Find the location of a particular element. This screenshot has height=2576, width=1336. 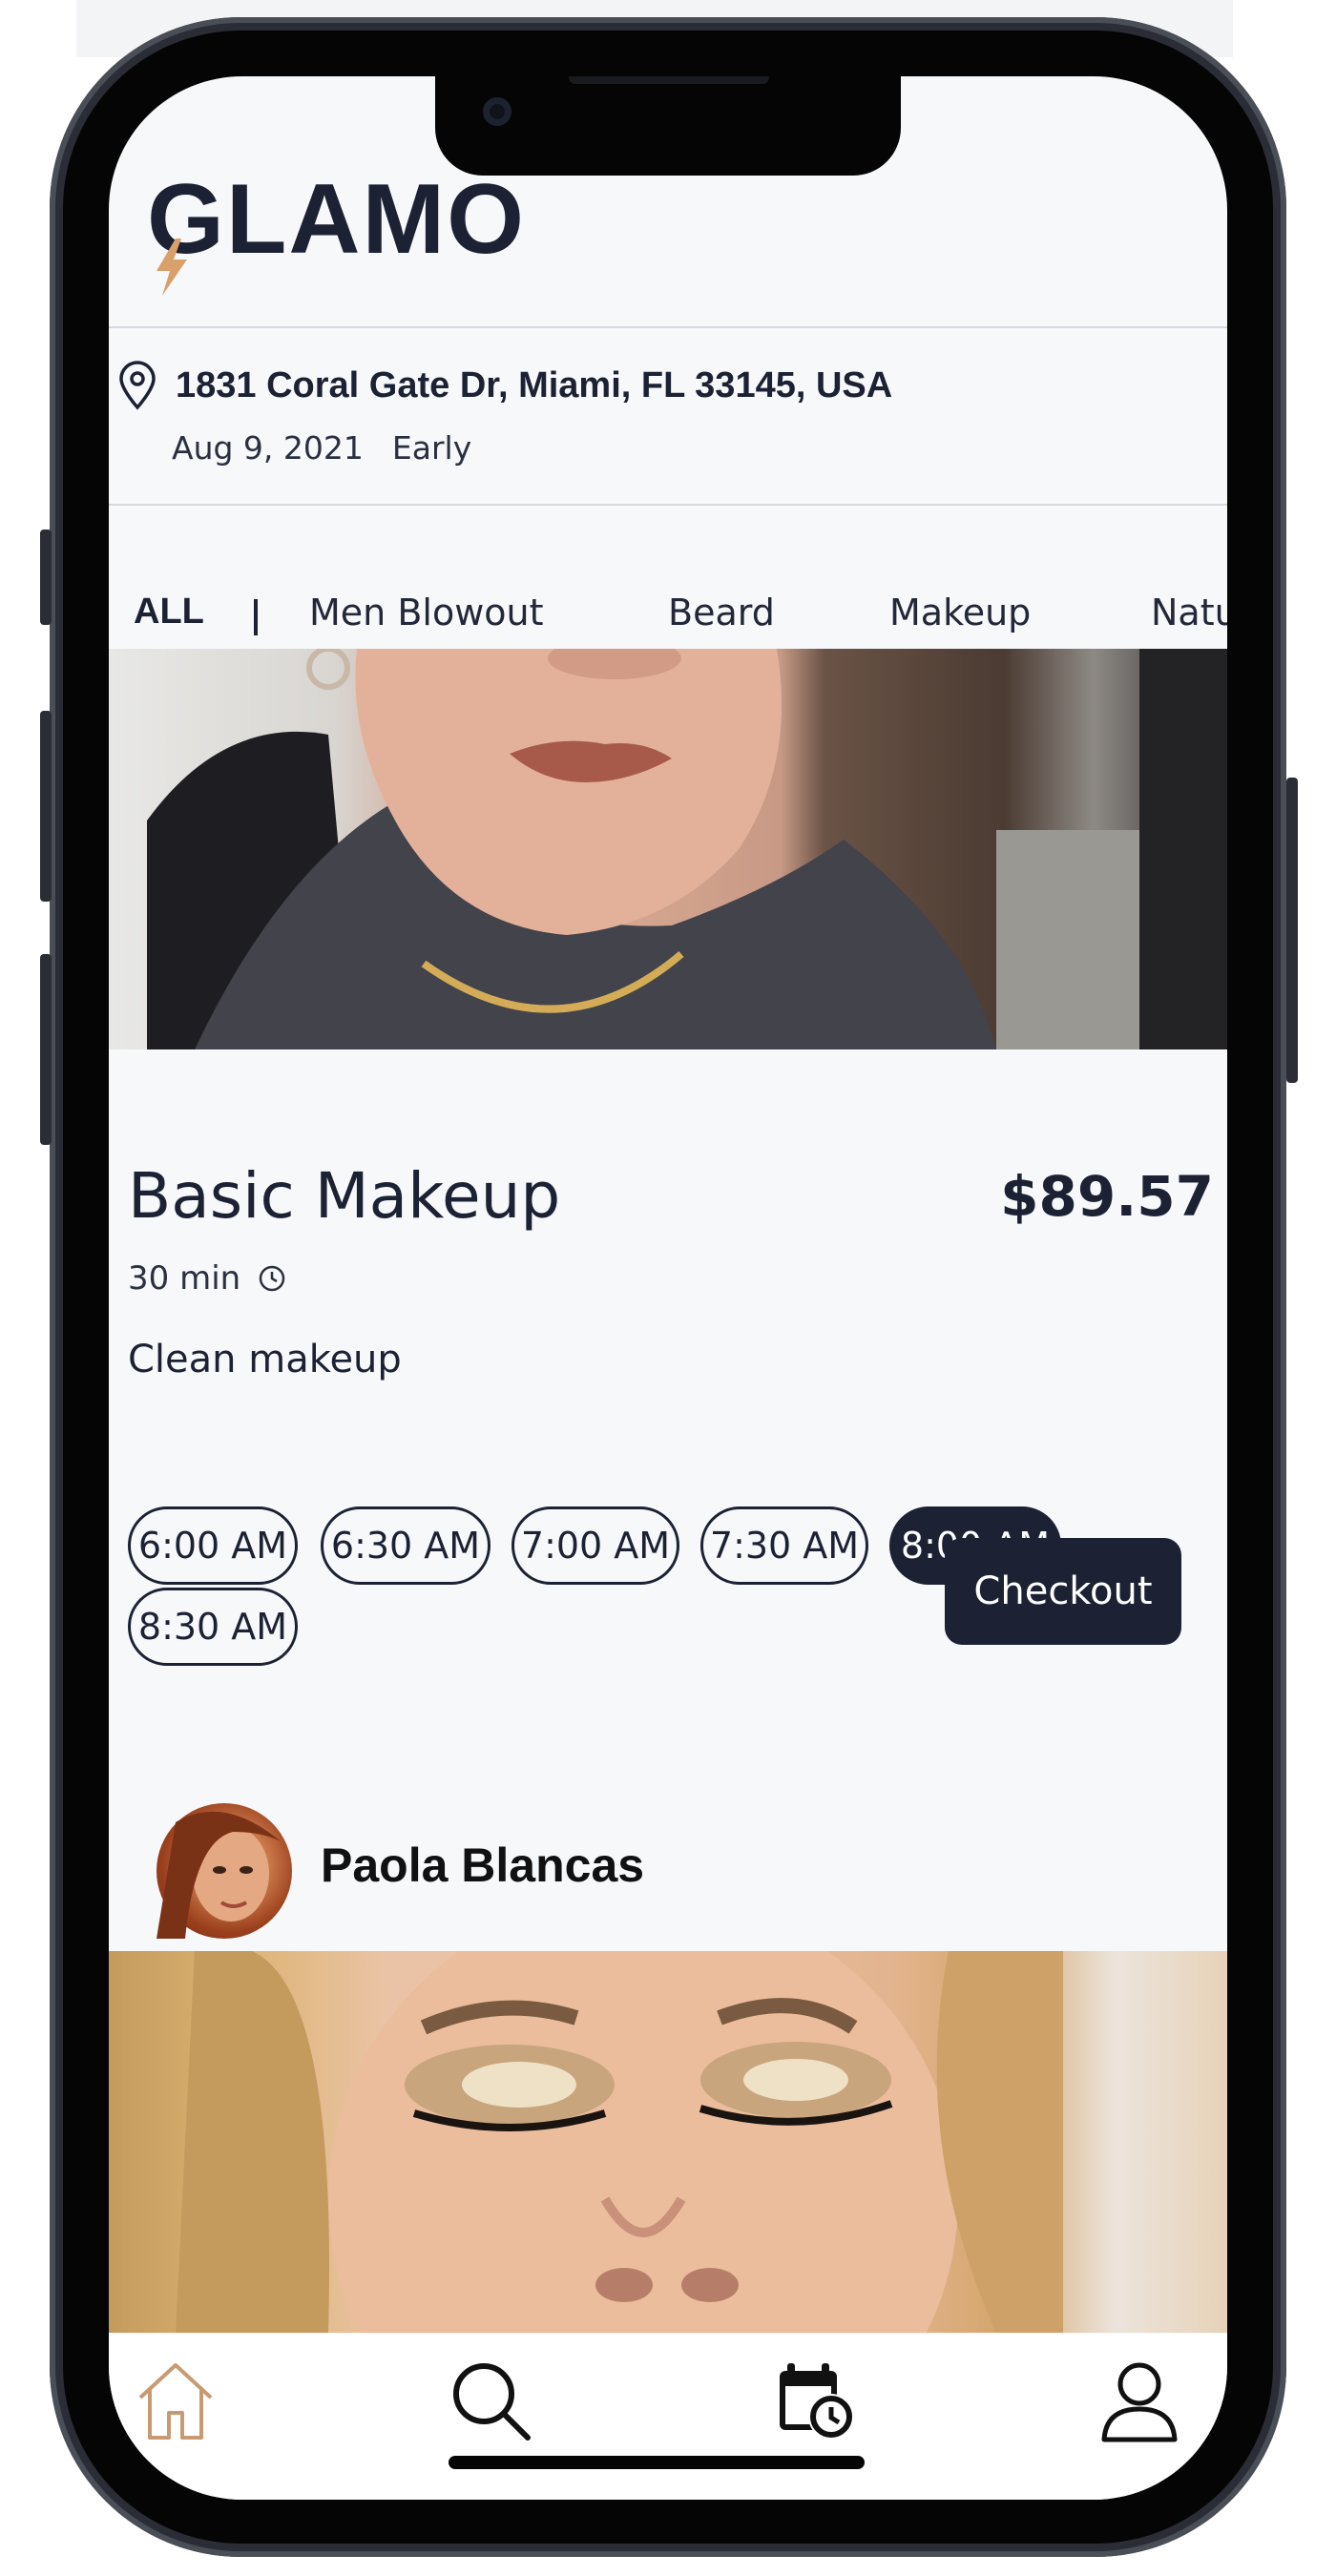

booking-time-of-day: Early is located at coordinates (431, 448).